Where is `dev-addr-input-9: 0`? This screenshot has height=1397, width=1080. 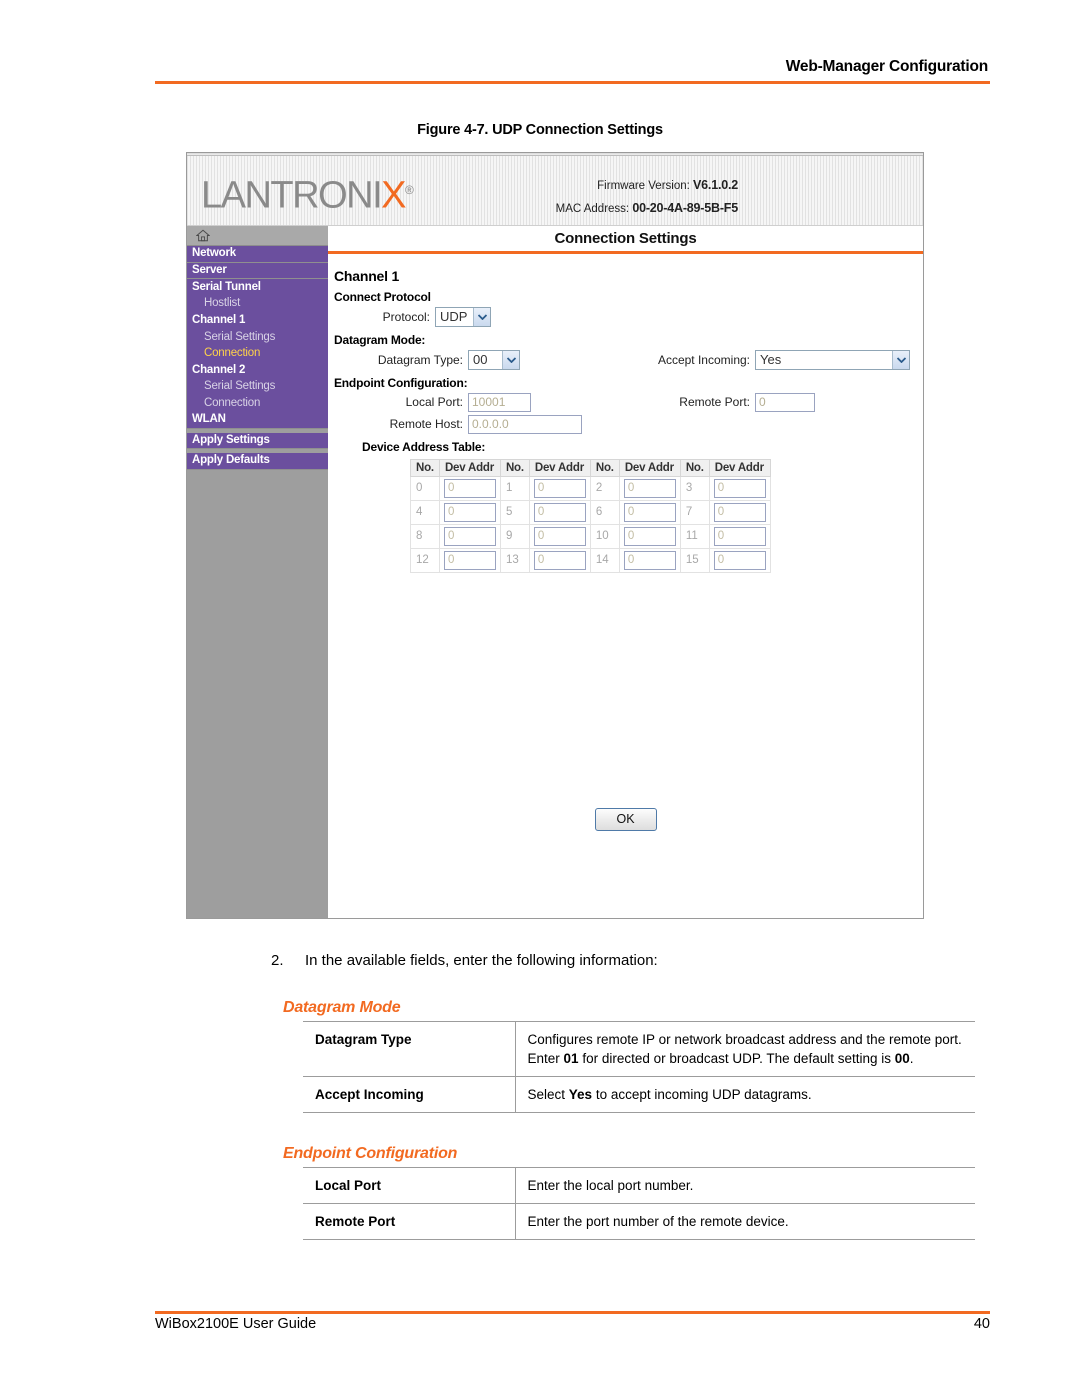
dev-addr-input-9: 0 is located at coordinates (559, 536).